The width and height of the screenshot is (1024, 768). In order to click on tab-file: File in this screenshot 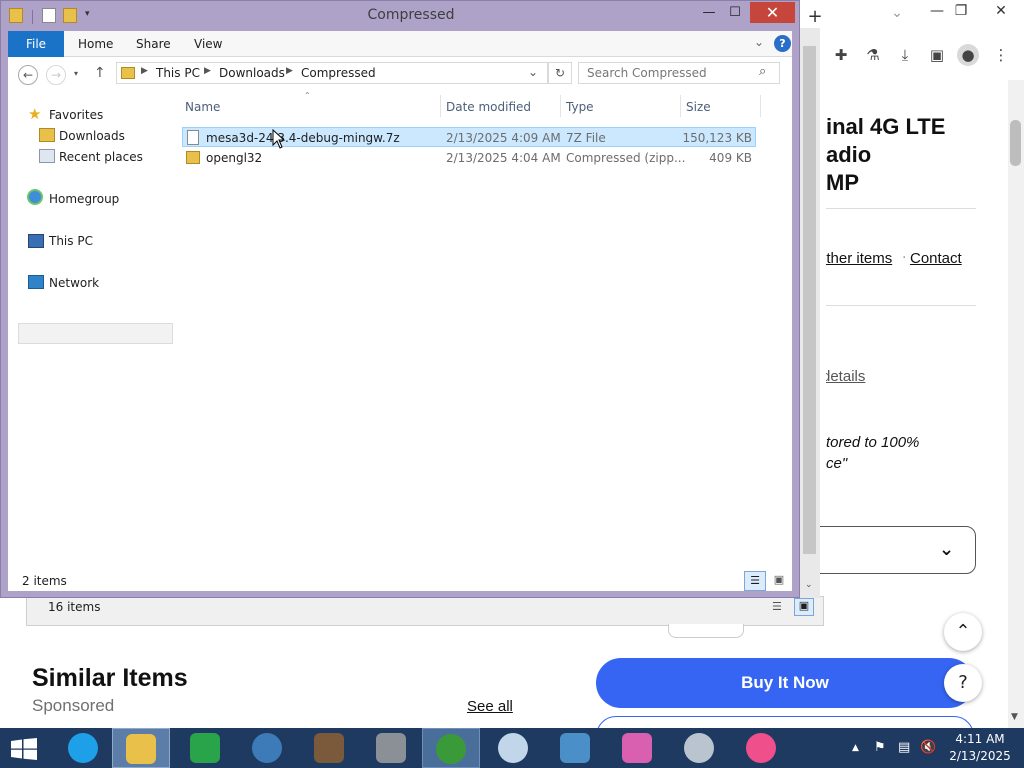, I will do `click(36, 44)`.